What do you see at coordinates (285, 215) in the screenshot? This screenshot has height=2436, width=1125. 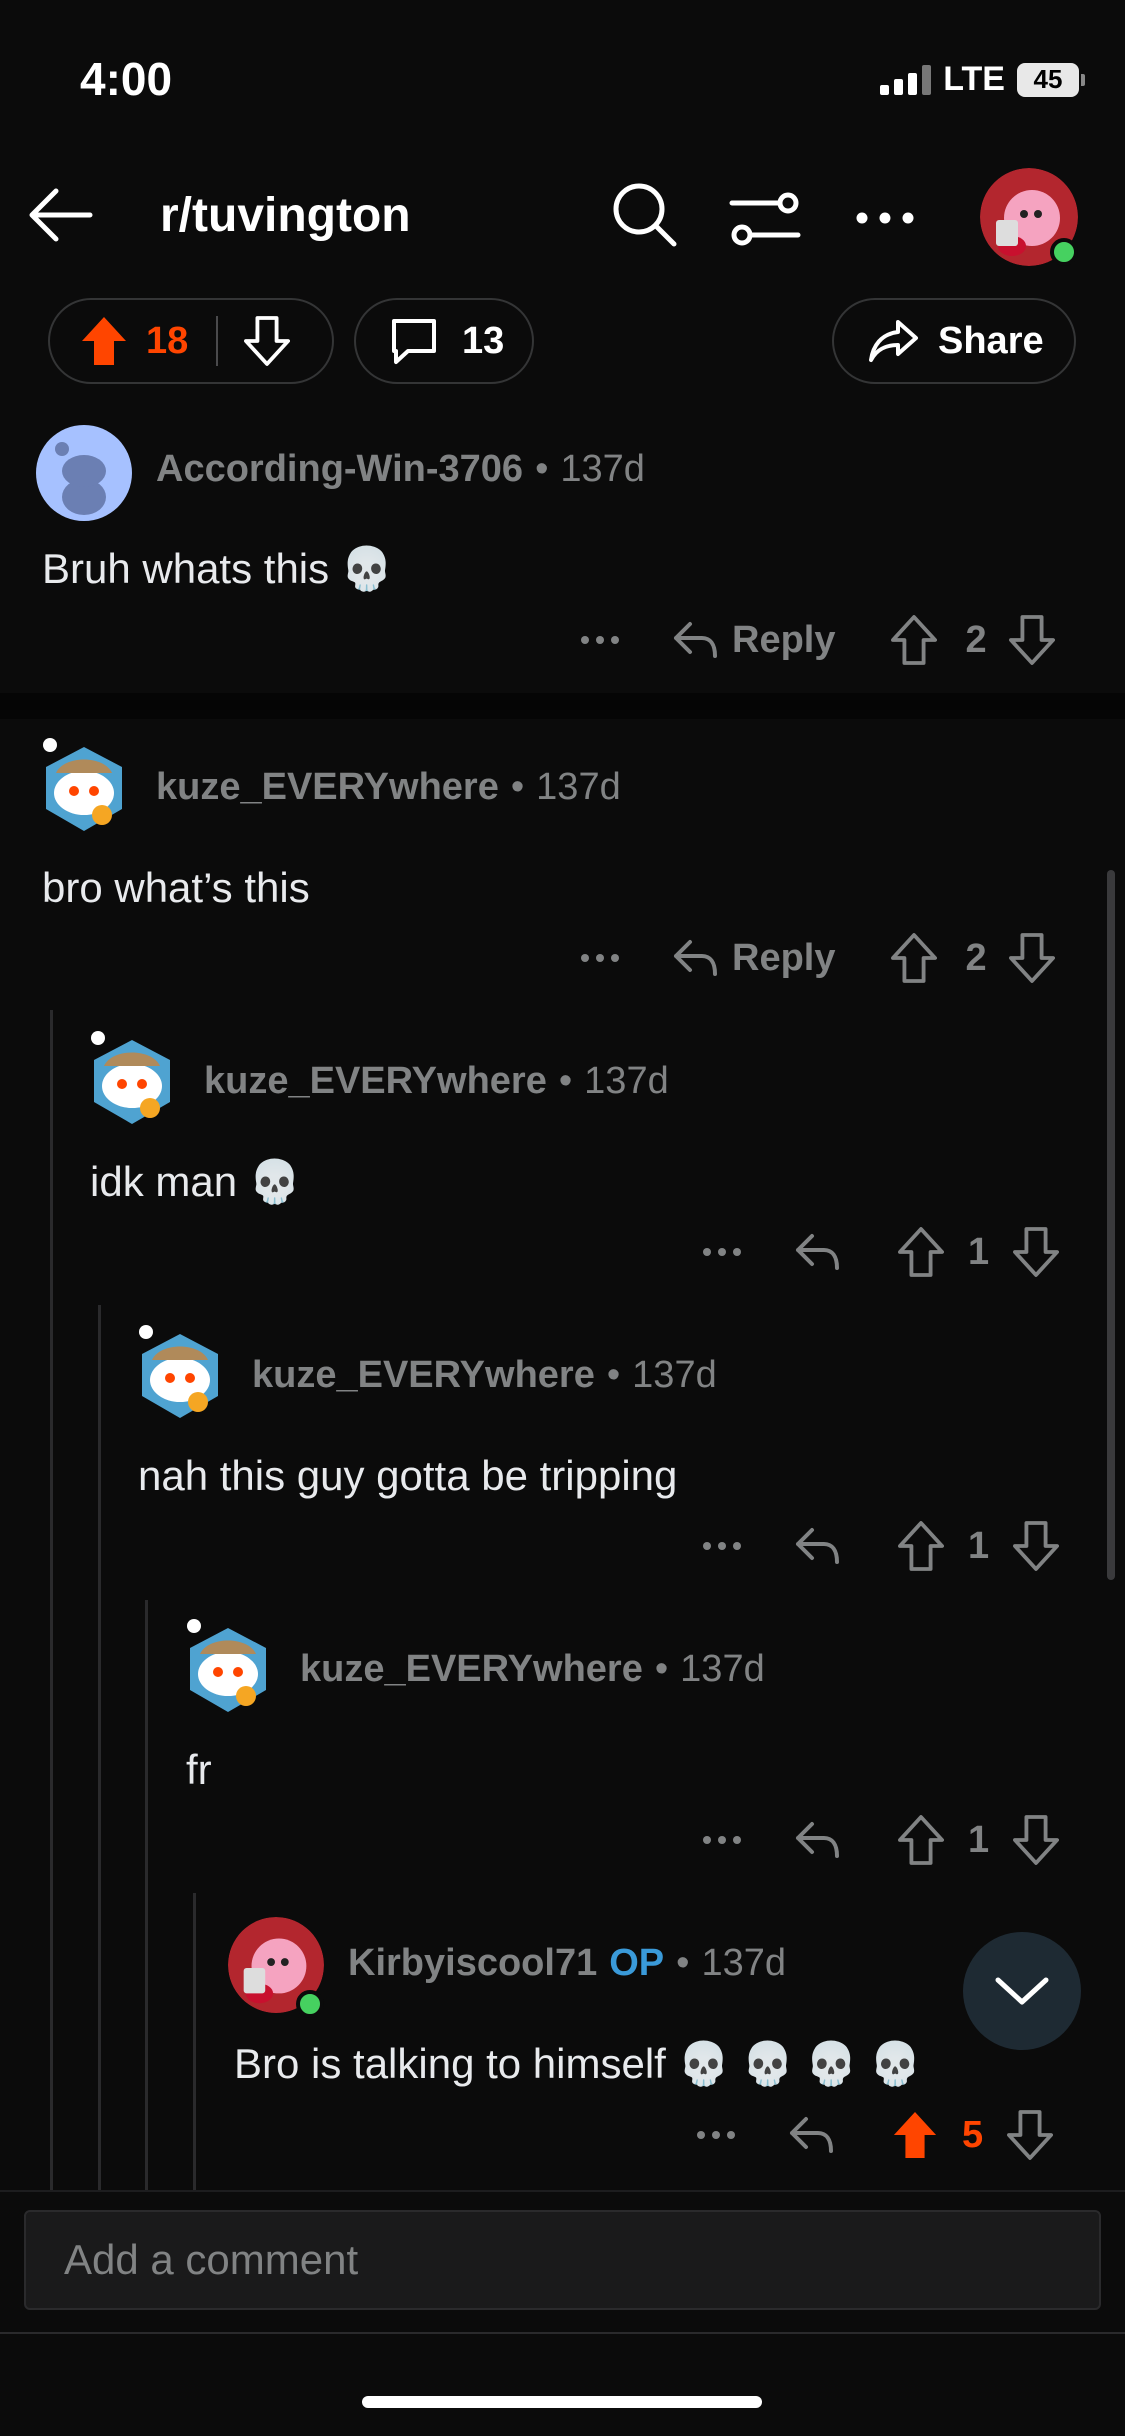 I see `subreddit-title: r/tuvington` at bounding box center [285, 215].